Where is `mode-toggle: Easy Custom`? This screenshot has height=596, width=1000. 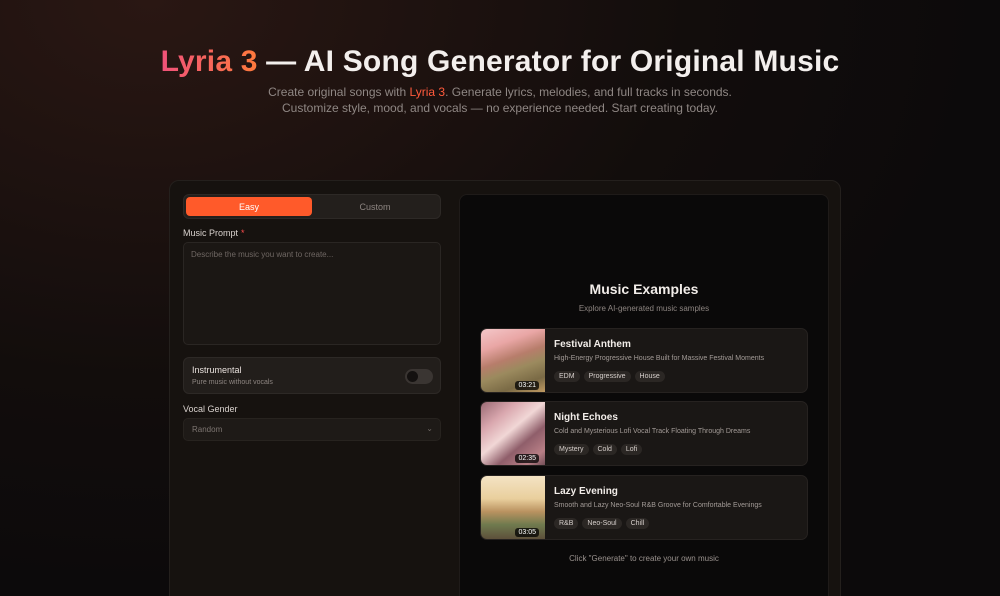
mode-toggle: Easy Custom is located at coordinates (312, 206).